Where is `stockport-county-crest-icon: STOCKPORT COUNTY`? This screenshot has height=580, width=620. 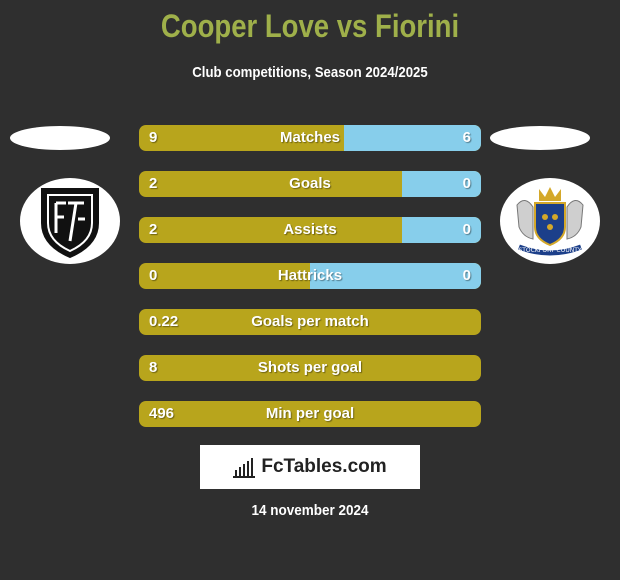 stockport-county-crest-icon: STOCKPORT COUNTY is located at coordinates (550, 221).